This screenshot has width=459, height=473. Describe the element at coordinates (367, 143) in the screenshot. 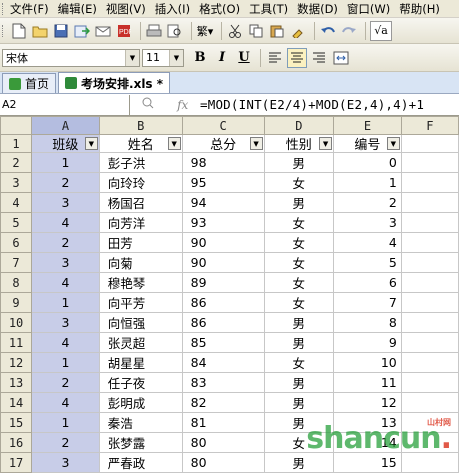

I see `header-cell: 编号 ▼` at that location.